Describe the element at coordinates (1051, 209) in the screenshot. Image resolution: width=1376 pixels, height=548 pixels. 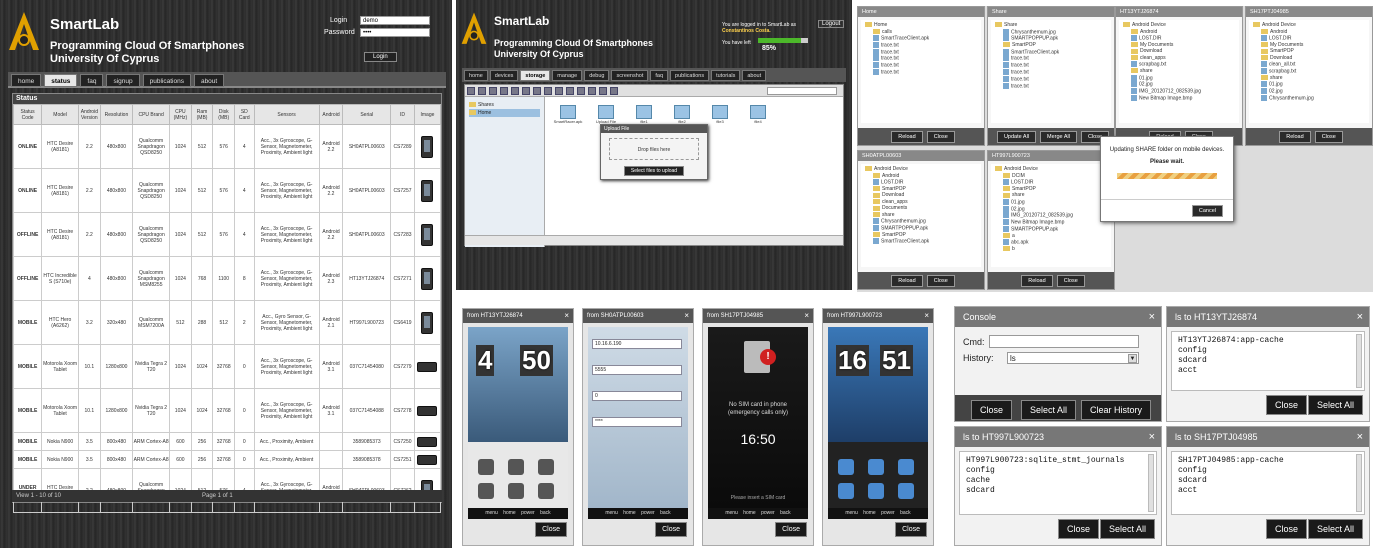
I see `tree-item: 02.jpg` at that location.